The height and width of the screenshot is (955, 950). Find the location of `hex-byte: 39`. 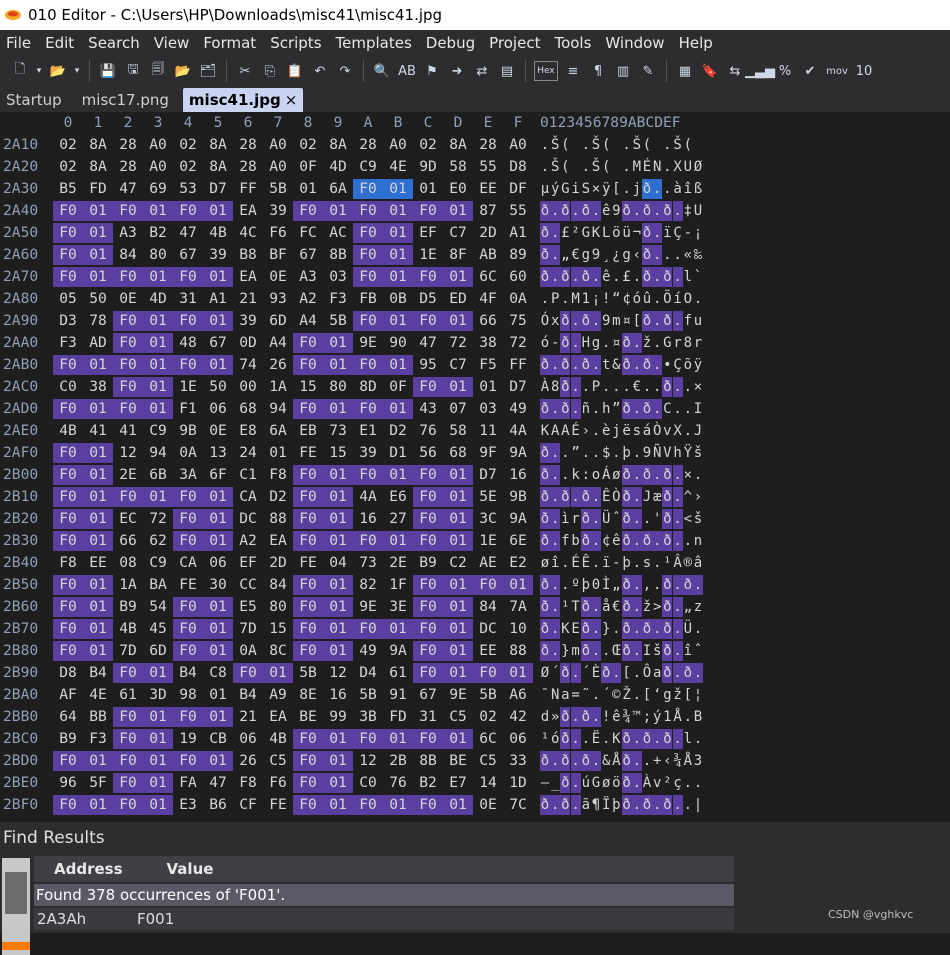

hex-byte: 39 is located at coordinates (218, 255).